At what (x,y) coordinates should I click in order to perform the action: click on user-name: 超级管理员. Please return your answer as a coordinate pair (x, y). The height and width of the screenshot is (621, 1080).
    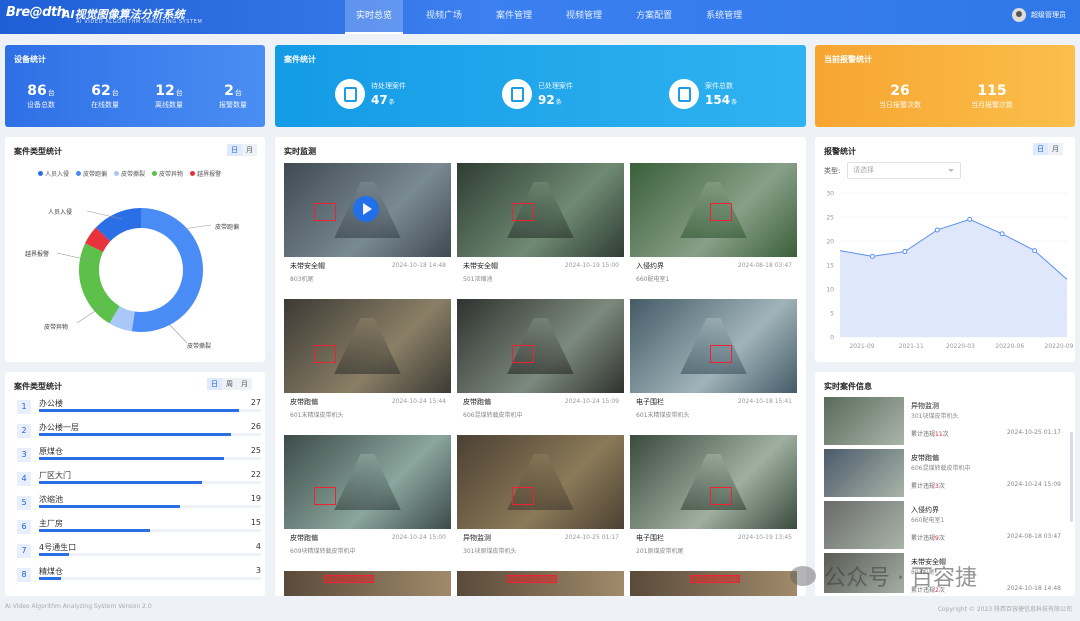
    Looking at the image, I should click on (1048, 15).